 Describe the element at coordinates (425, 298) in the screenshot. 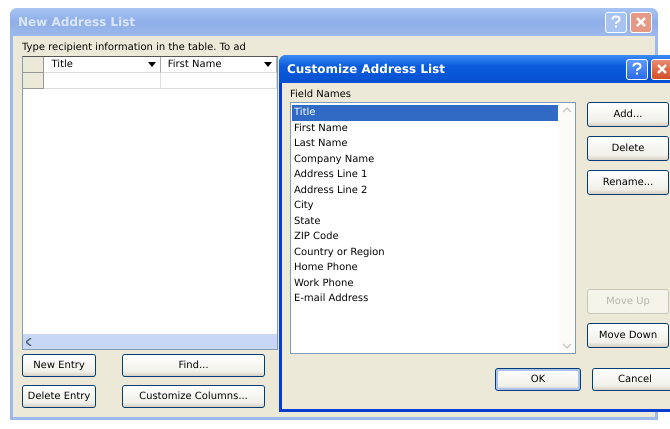

I see `list-item: E-mail Address` at that location.